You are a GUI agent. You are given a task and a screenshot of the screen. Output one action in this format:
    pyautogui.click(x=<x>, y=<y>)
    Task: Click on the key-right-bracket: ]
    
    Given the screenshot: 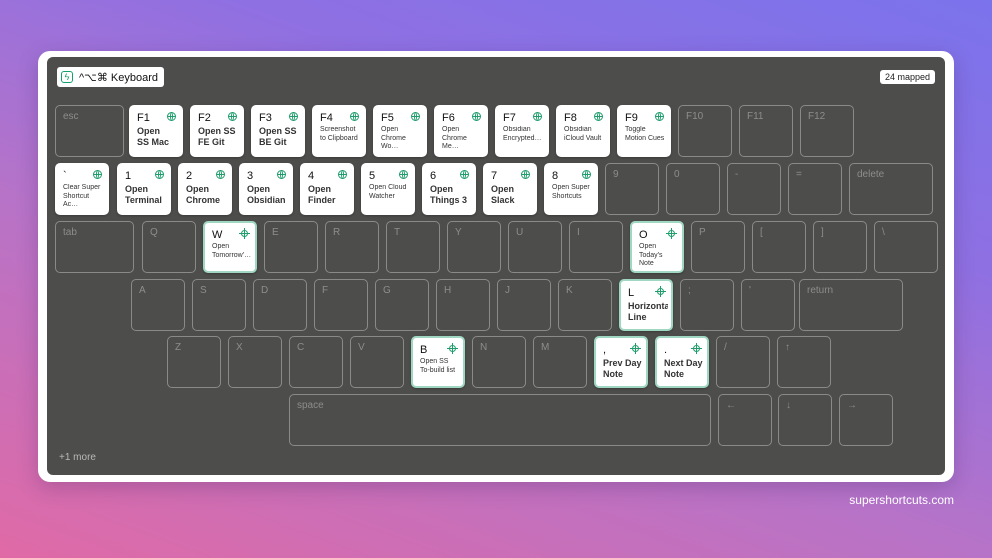 What is the action you would take?
    pyautogui.click(x=840, y=247)
    